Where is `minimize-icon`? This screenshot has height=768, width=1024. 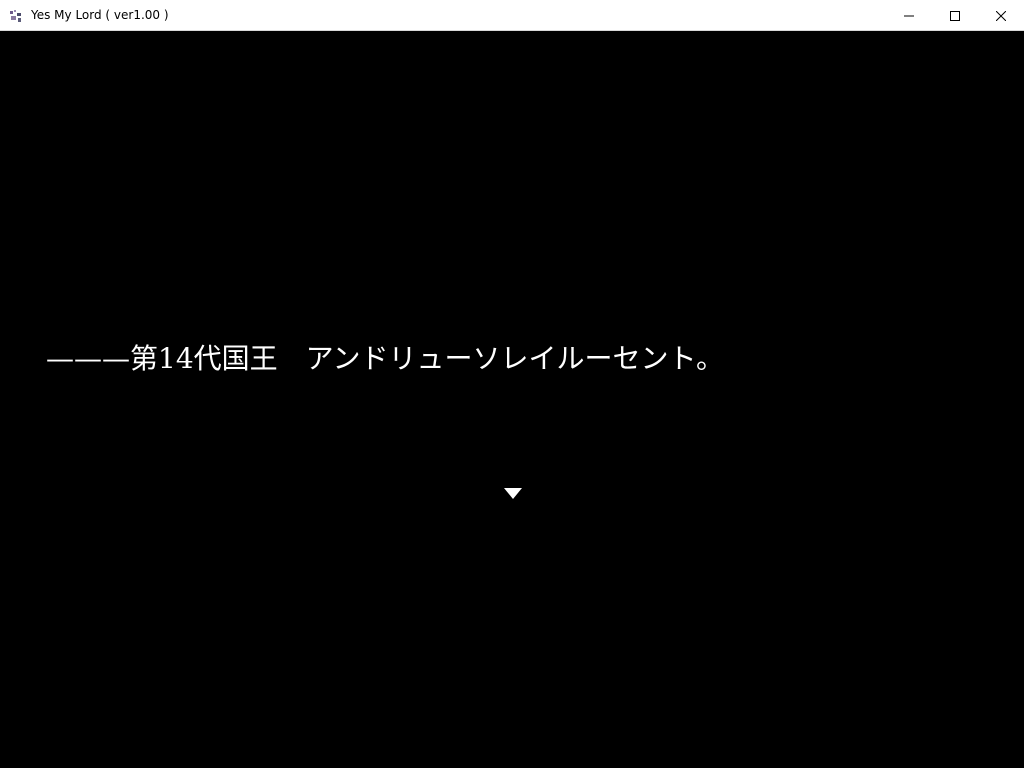
minimize-icon is located at coordinates (909, 15).